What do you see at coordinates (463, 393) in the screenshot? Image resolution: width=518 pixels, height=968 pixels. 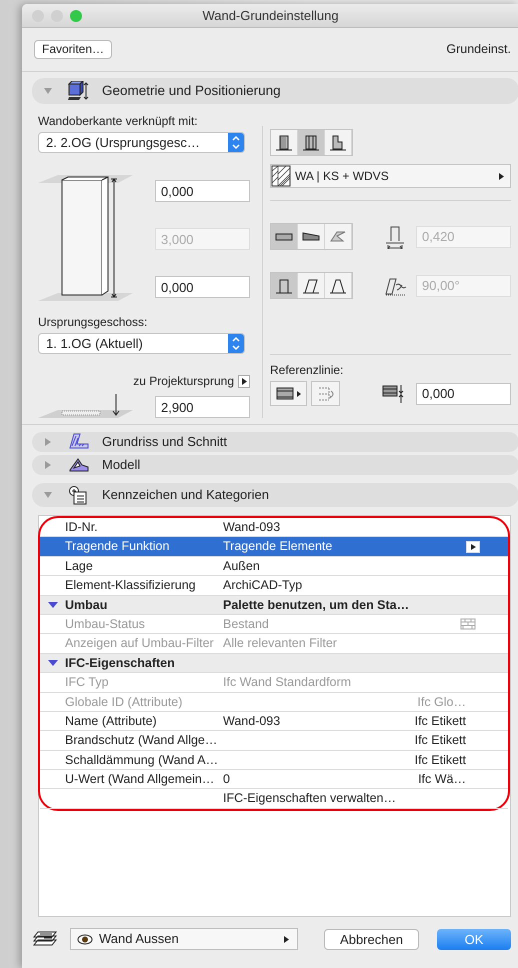 I see `reference-offset-field: 0,000` at bounding box center [463, 393].